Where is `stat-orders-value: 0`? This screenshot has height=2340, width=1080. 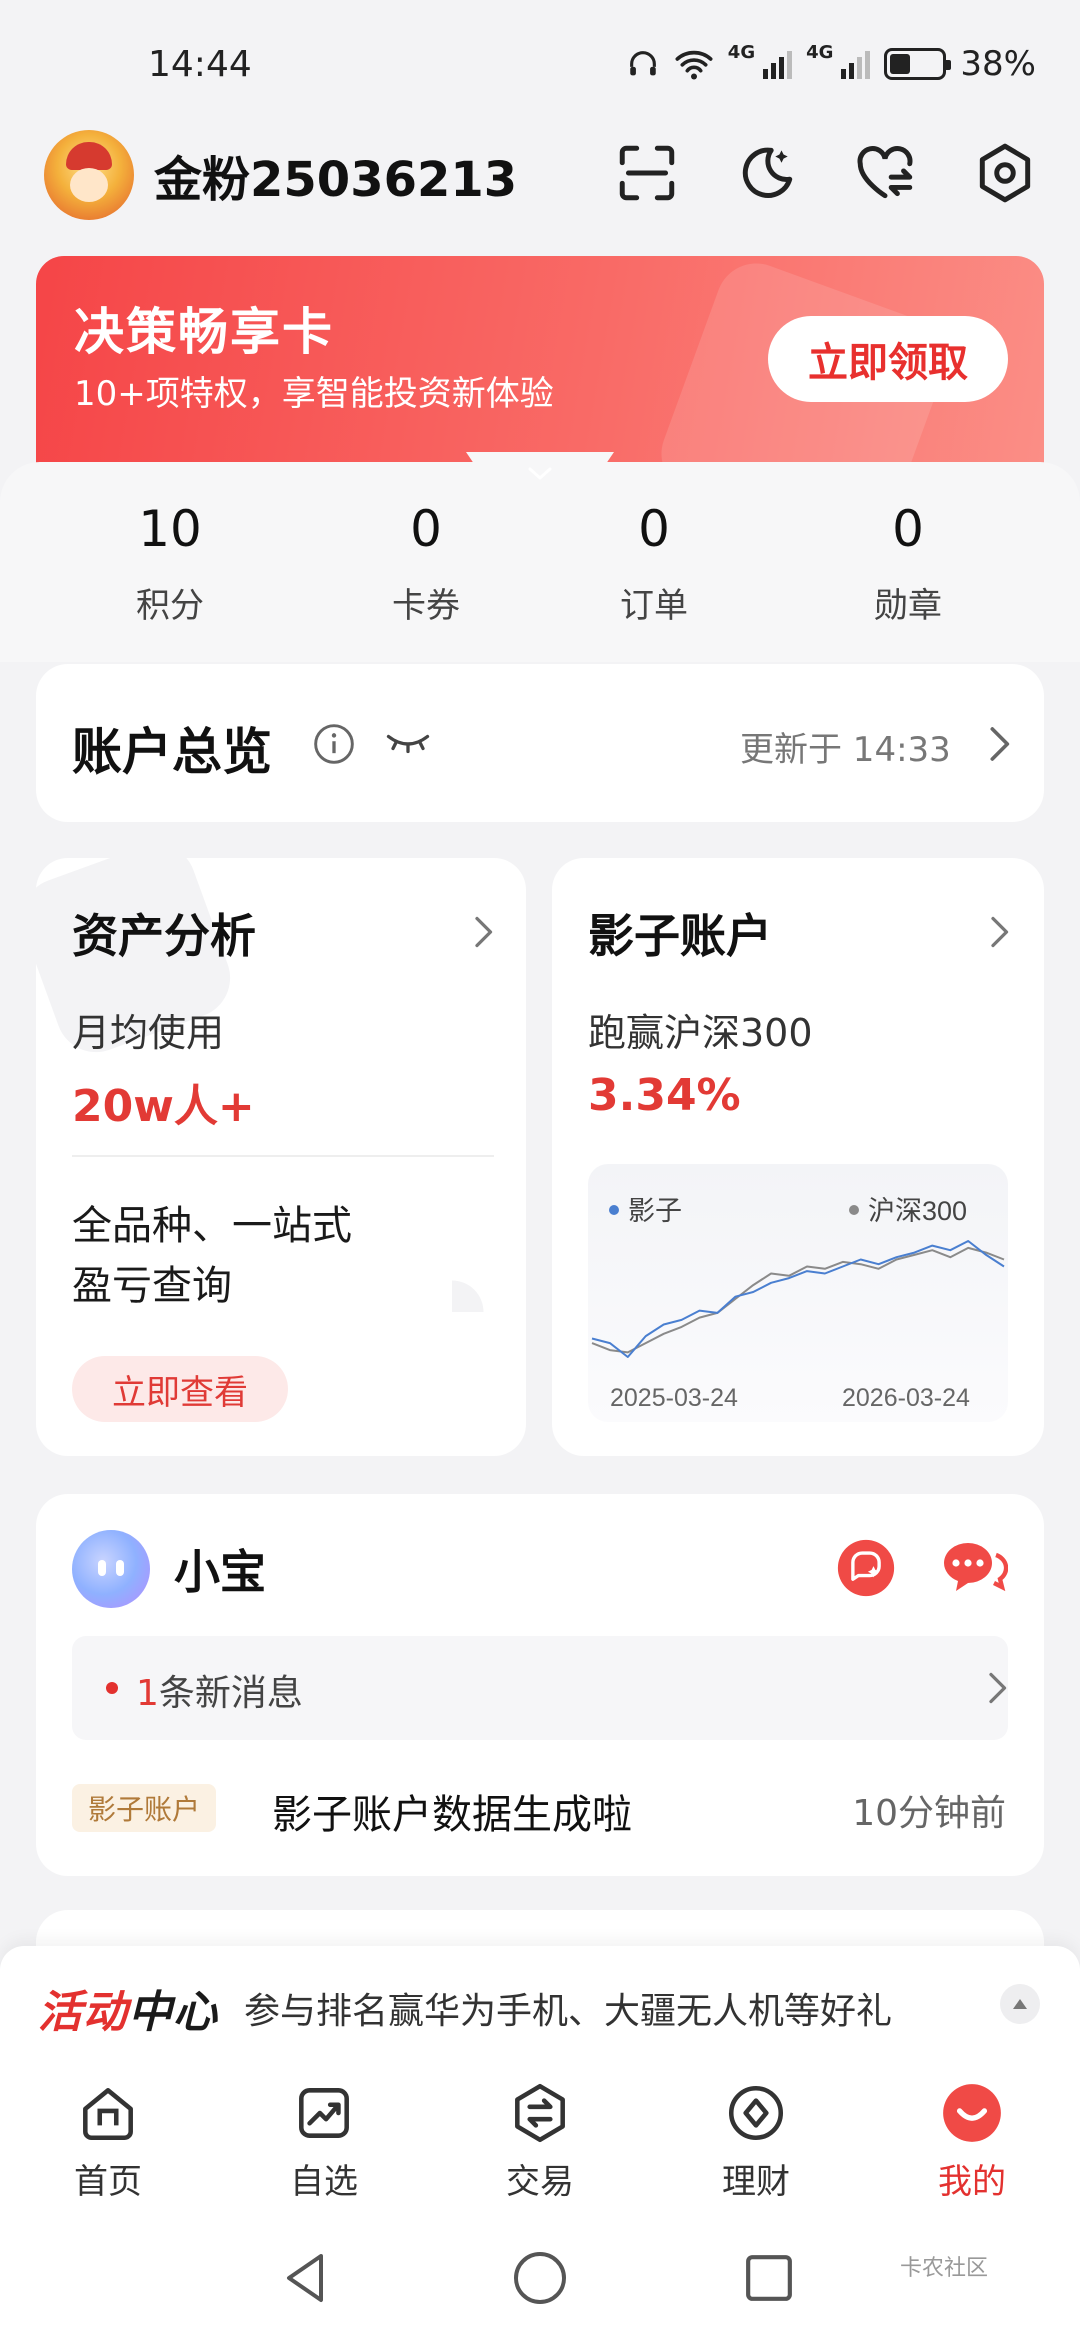
stat-orders-value: 0 is located at coordinates (654, 529).